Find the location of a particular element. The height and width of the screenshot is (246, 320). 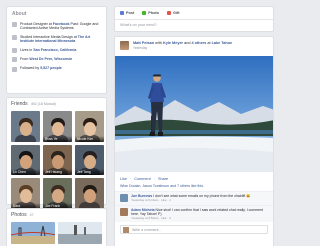

post-location: Lake Tahoe is located at coordinates (222, 43).